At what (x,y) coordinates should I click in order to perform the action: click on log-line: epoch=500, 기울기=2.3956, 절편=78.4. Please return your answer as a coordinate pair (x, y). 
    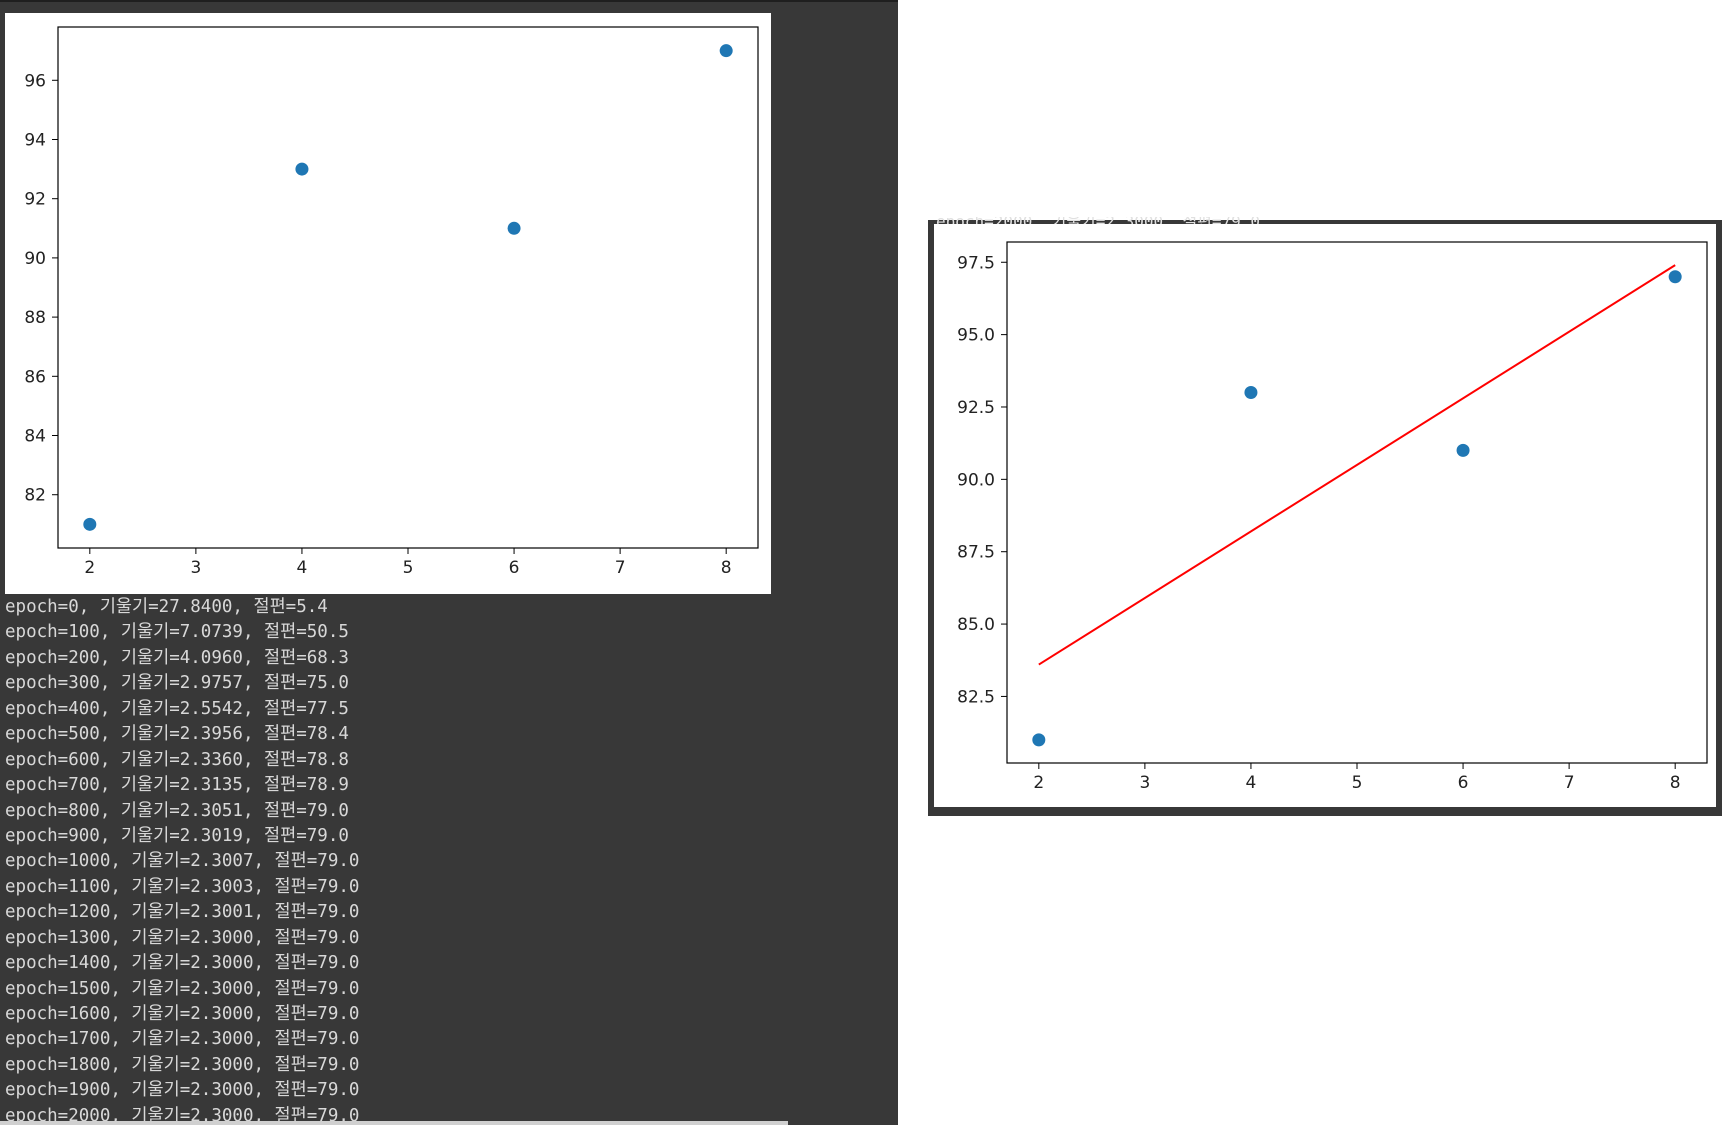
    Looking at the image, I should click on (177, 734).